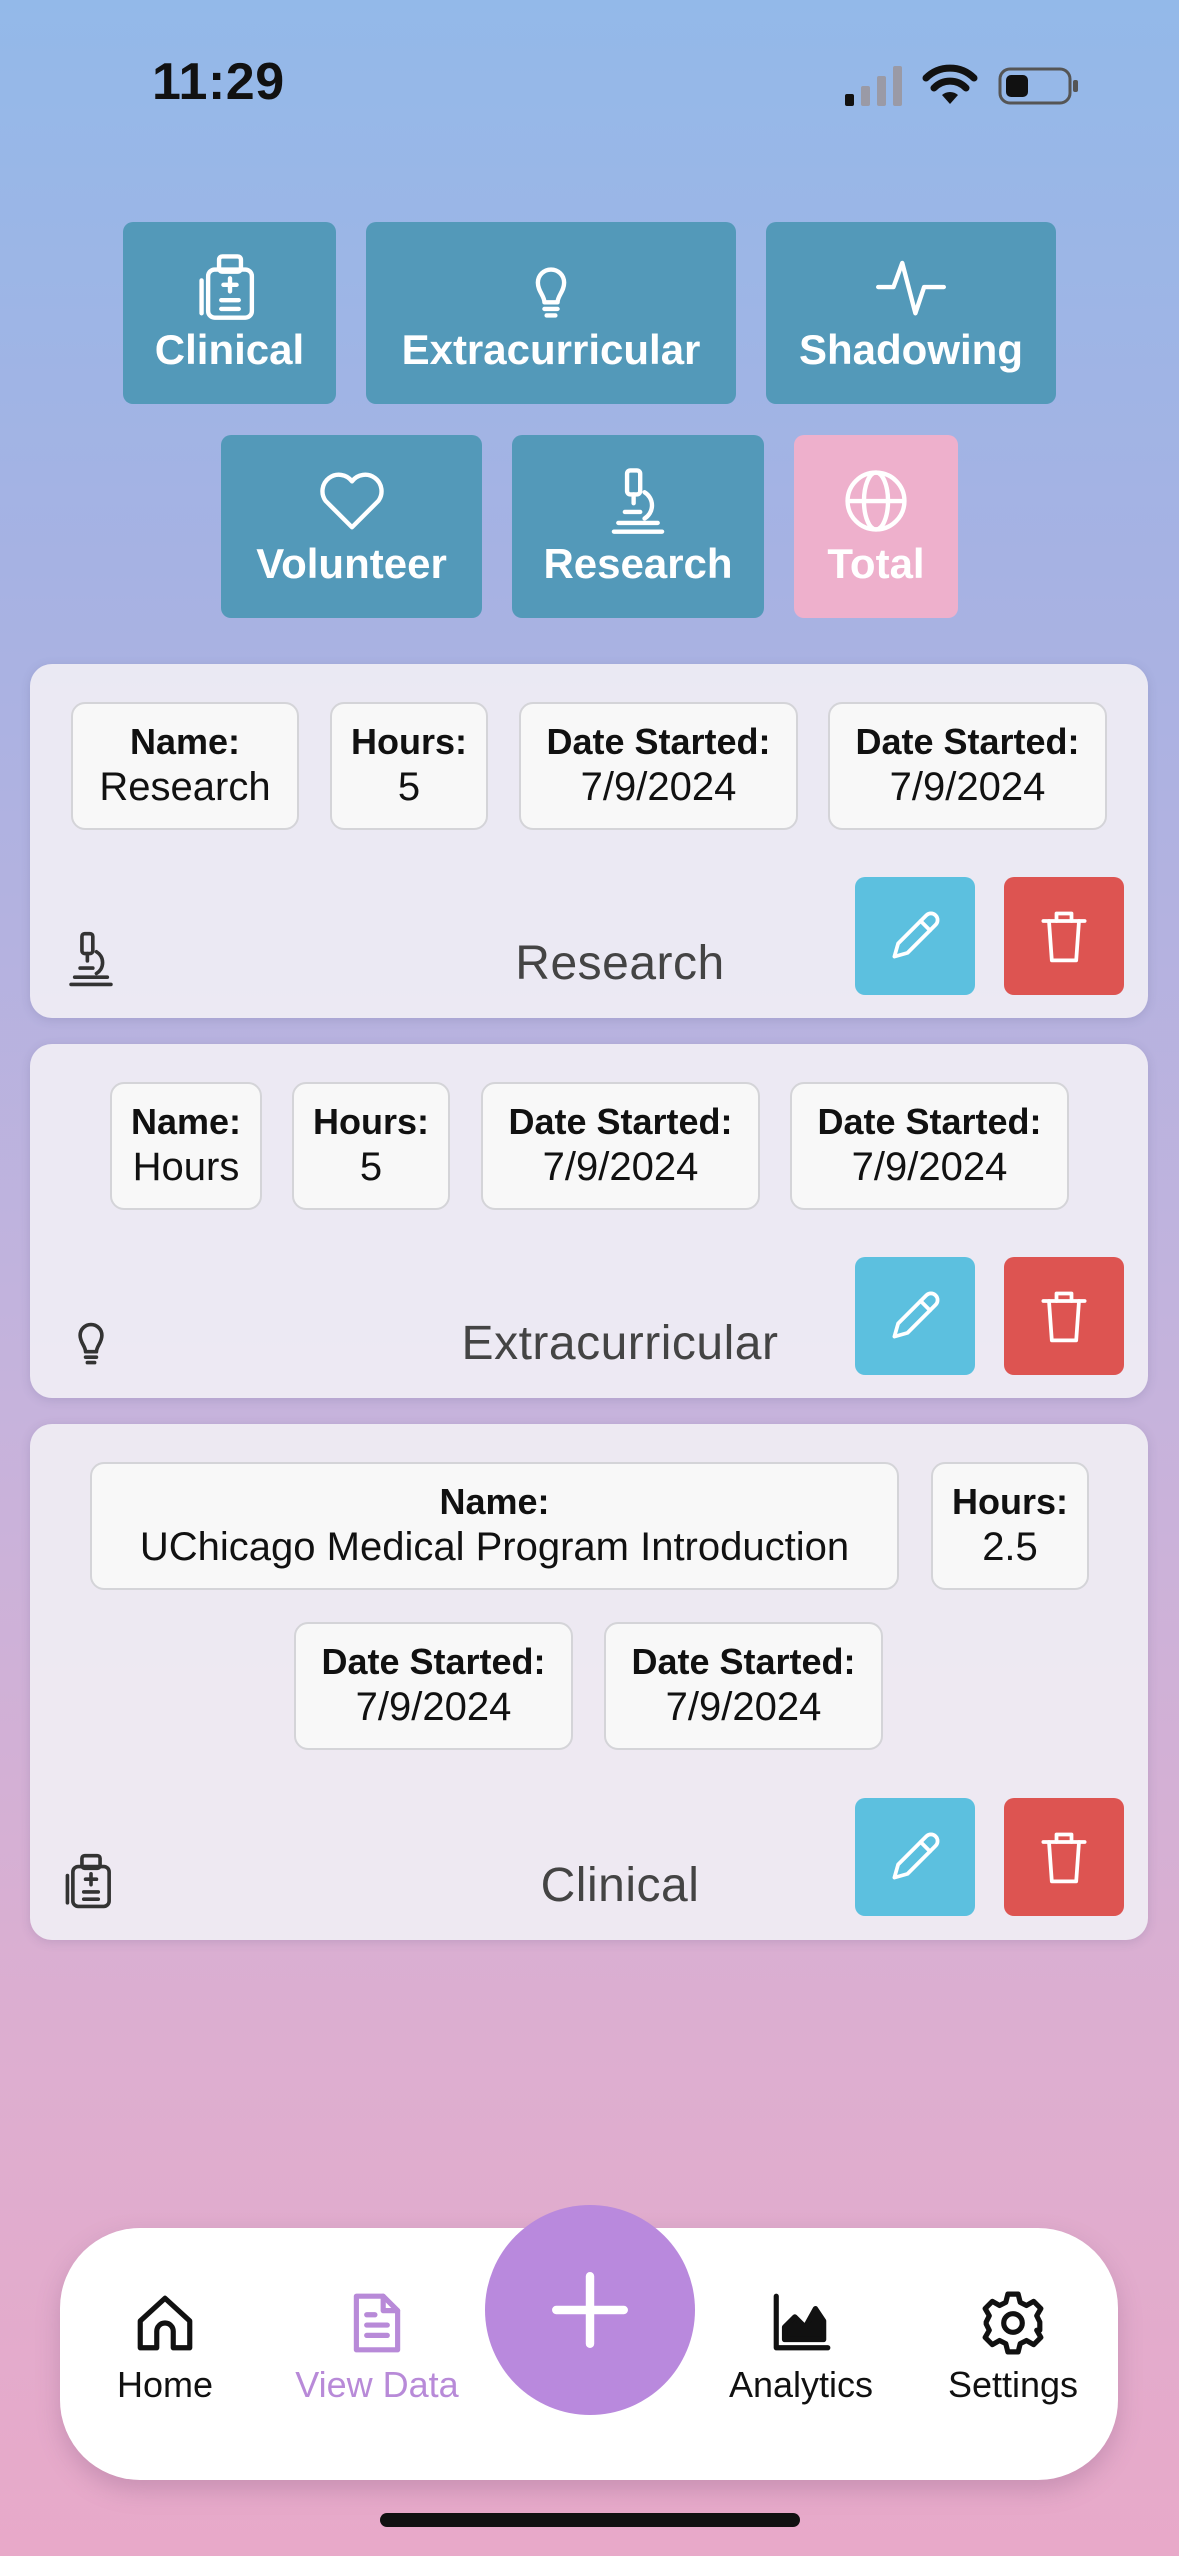 This screenshot has width=1179, height=2556. Describe the element at coordinates (494, 1547) in the screenshot. I see `record-name: UChicago Medical Program Introduction` at that location.